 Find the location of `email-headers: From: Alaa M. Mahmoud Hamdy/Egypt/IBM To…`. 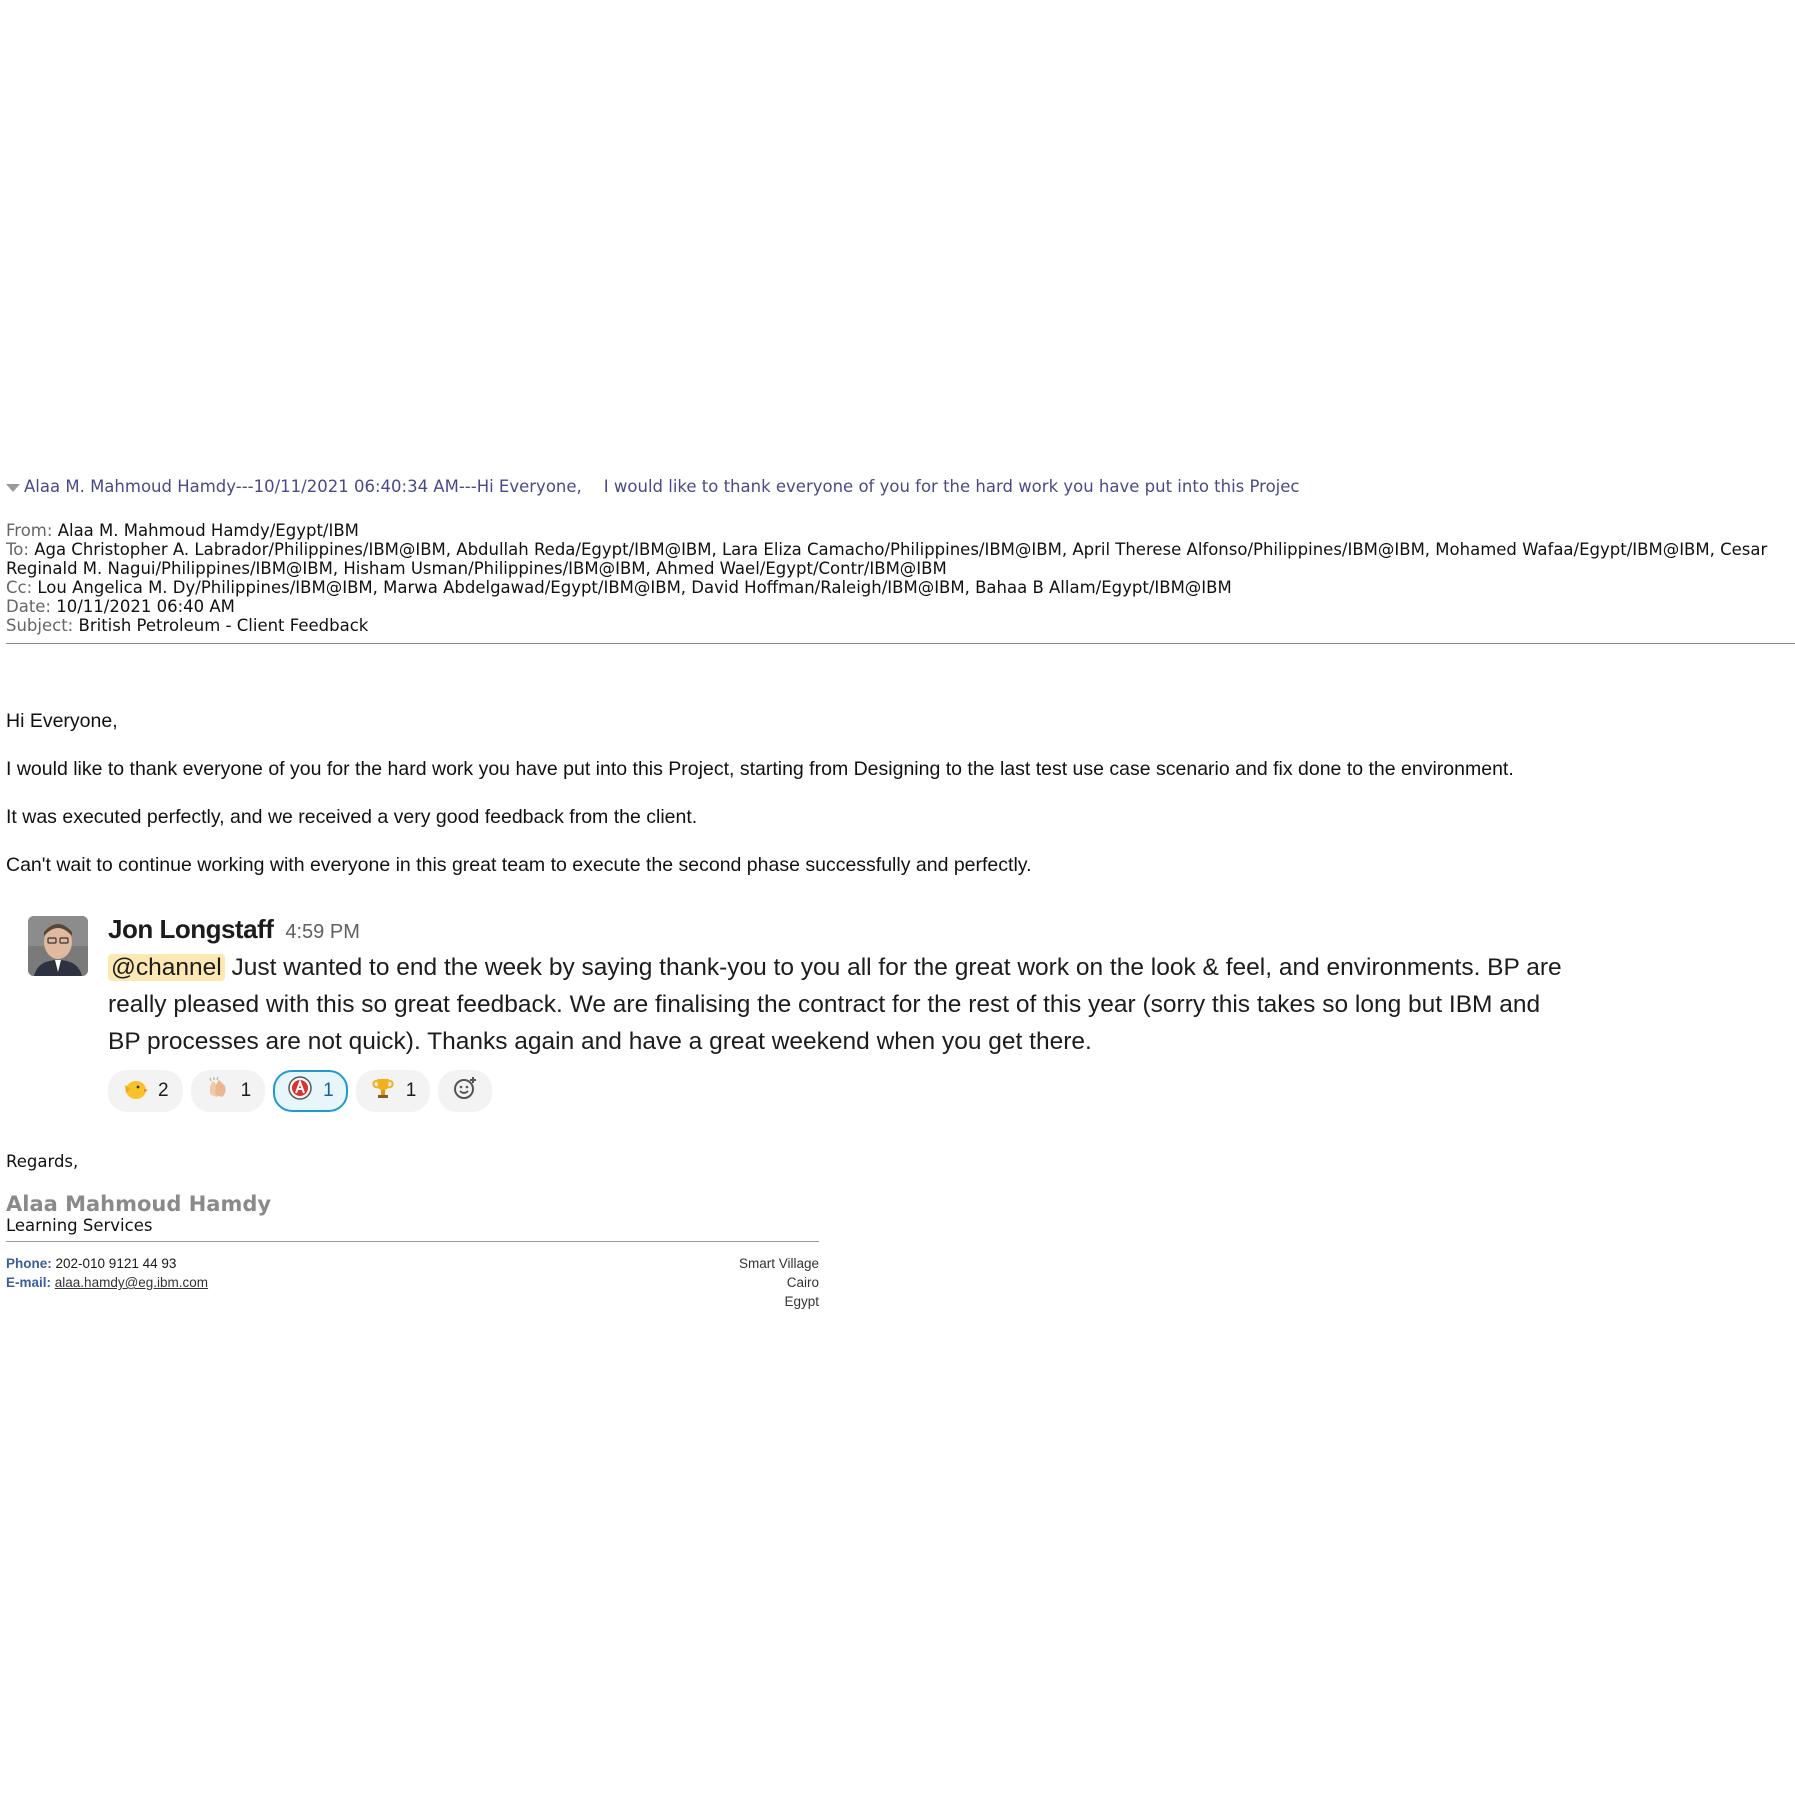

email-headers: From: Alaa M. Mahmoud Hamdy/Egypt/IBM To… is located at coordinates (898, 578).